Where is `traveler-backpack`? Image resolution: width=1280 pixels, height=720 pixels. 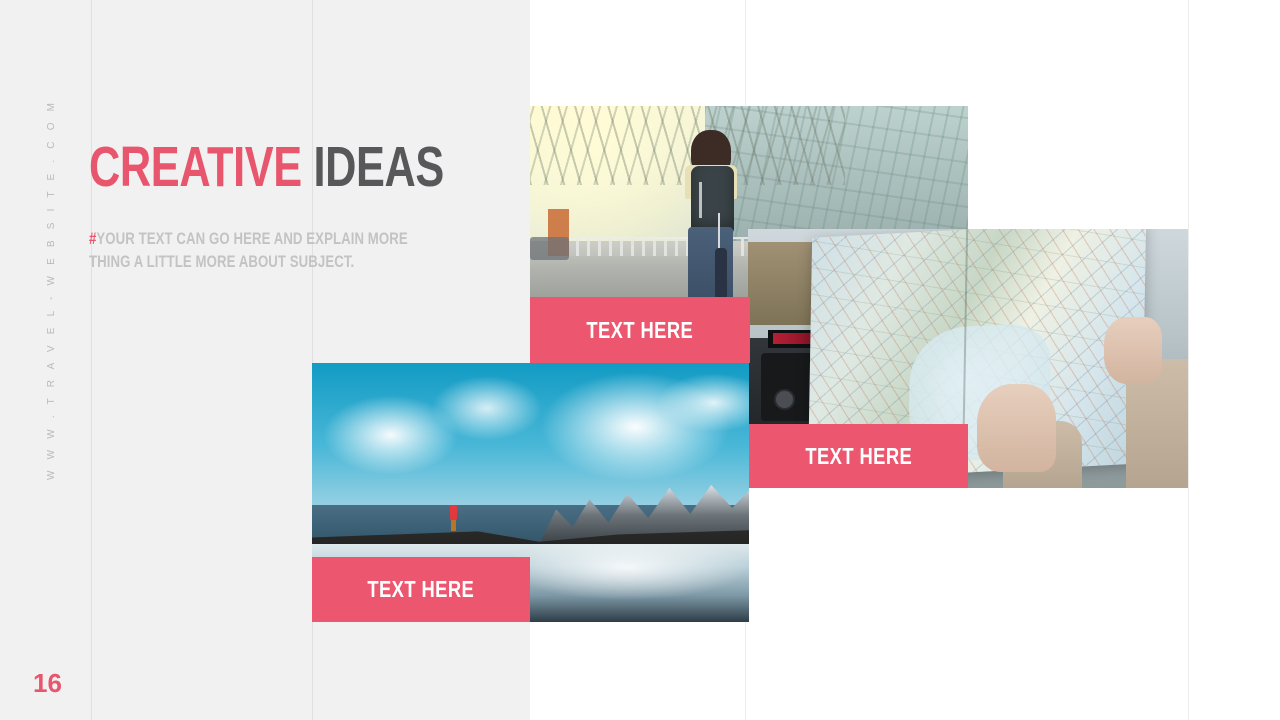 traveler-backpack is located at coordinates (712, 201).